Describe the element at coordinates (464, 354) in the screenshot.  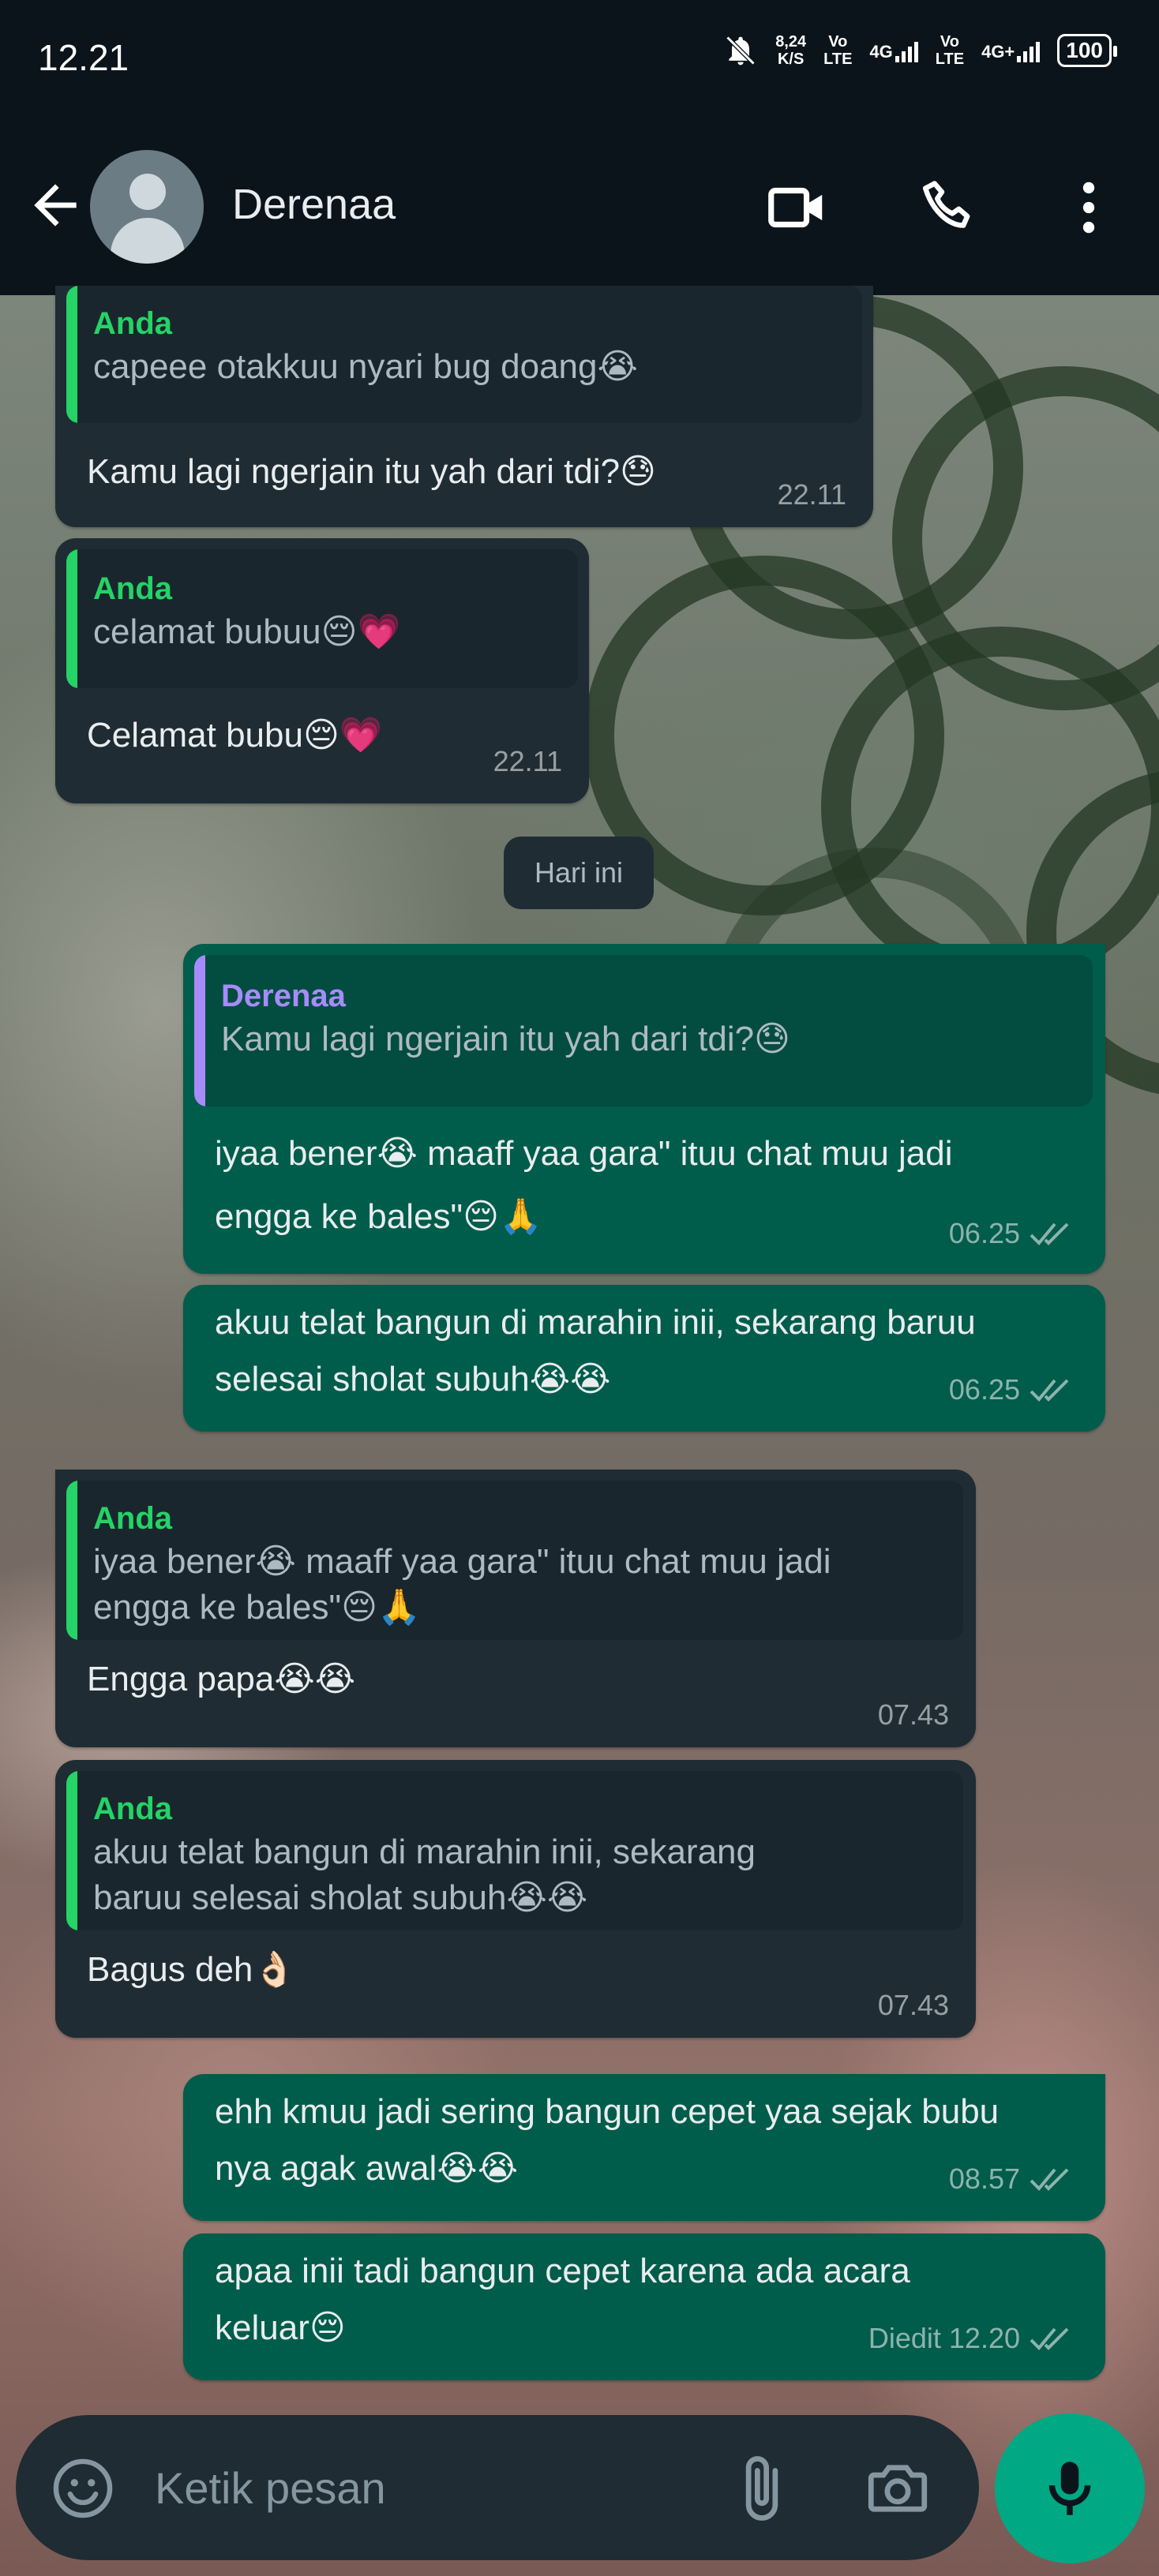
I see `quoted-message: Anda capeee otakkuu nyari bug doang😭` at that location.